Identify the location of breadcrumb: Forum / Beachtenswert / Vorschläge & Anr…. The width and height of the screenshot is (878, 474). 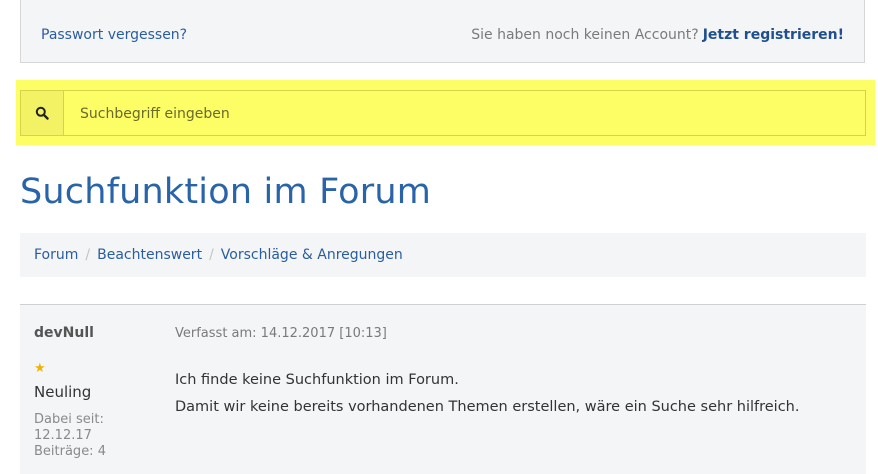
(443, 255).